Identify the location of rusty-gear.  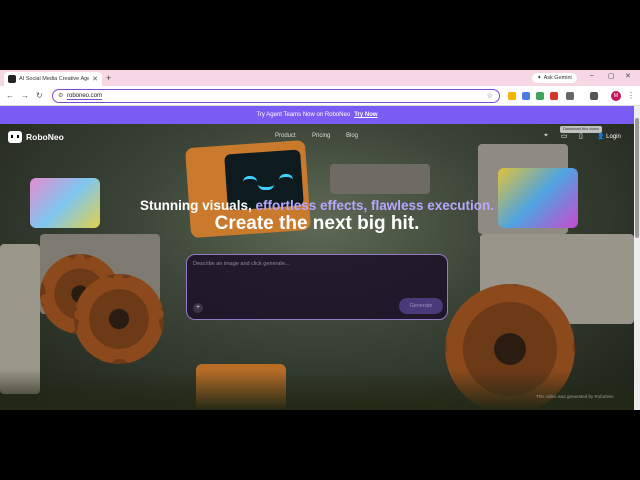
(119, 319).